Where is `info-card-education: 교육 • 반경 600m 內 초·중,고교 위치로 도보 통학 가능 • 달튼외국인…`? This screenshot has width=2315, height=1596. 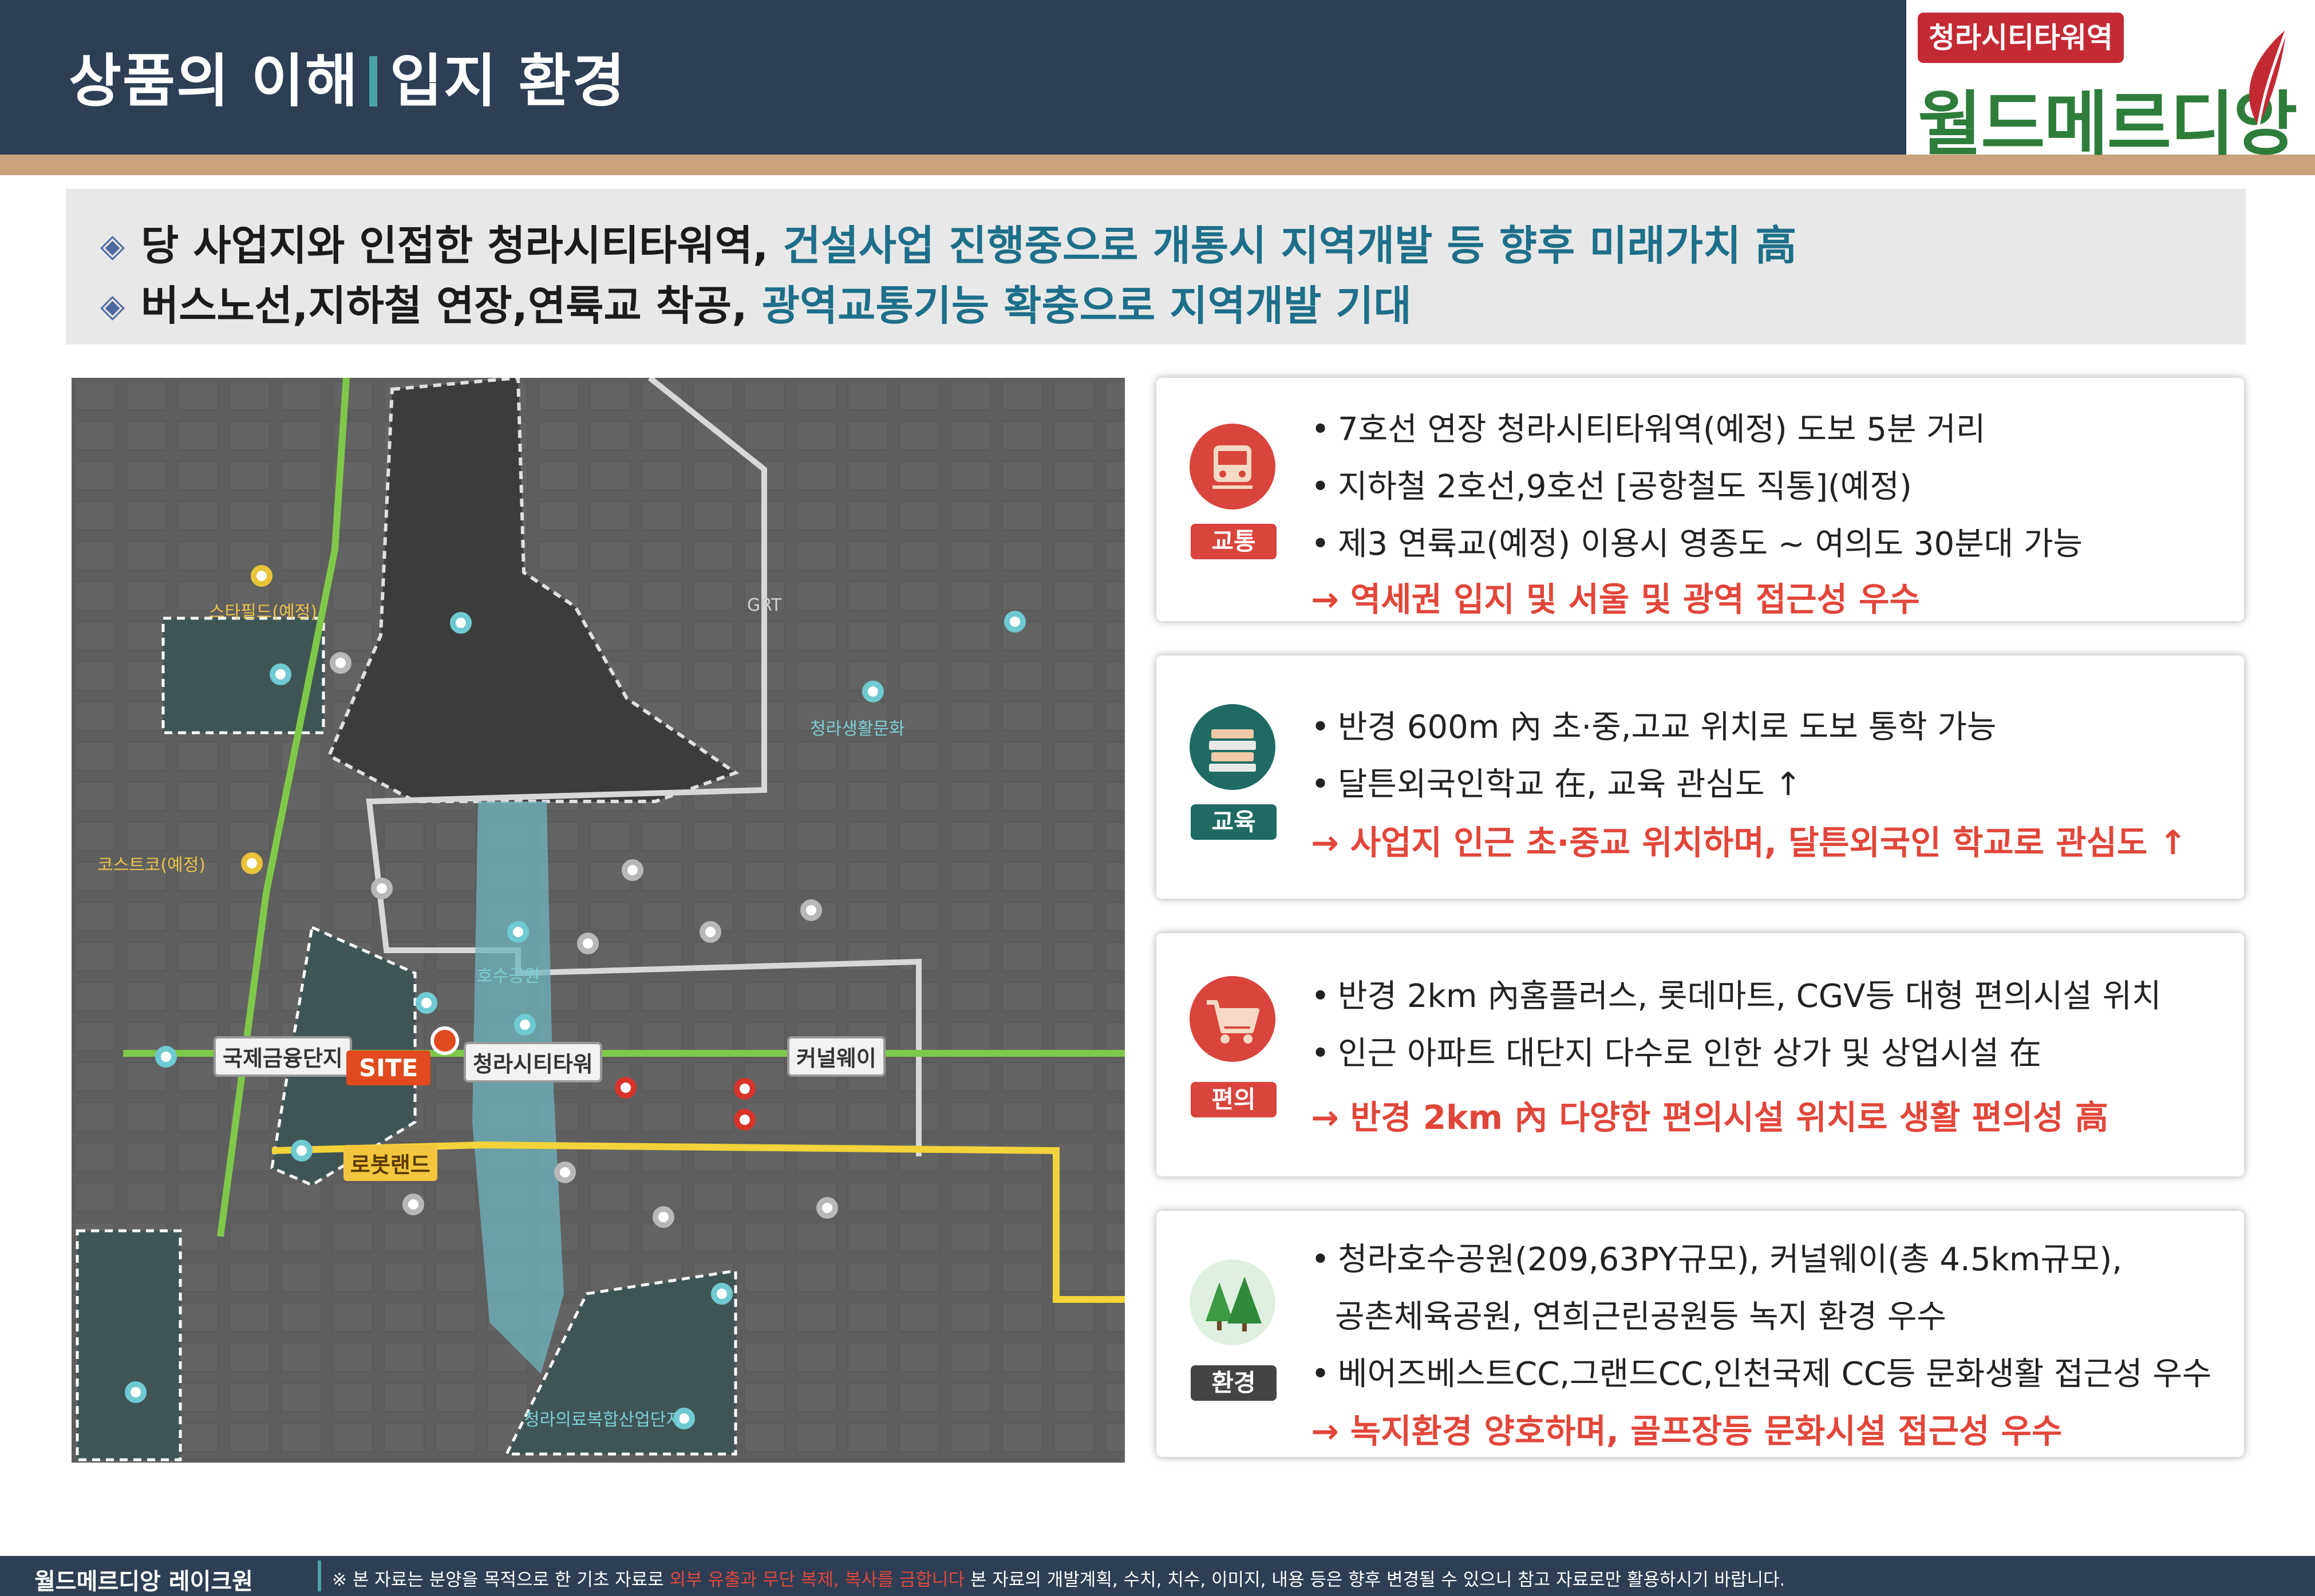 info-card-education: 교육 • 반경 600m 內 초·중,고교 위치로 도보 통학 가능 • 달튼외국인… is located at coordinates (1700, 777).